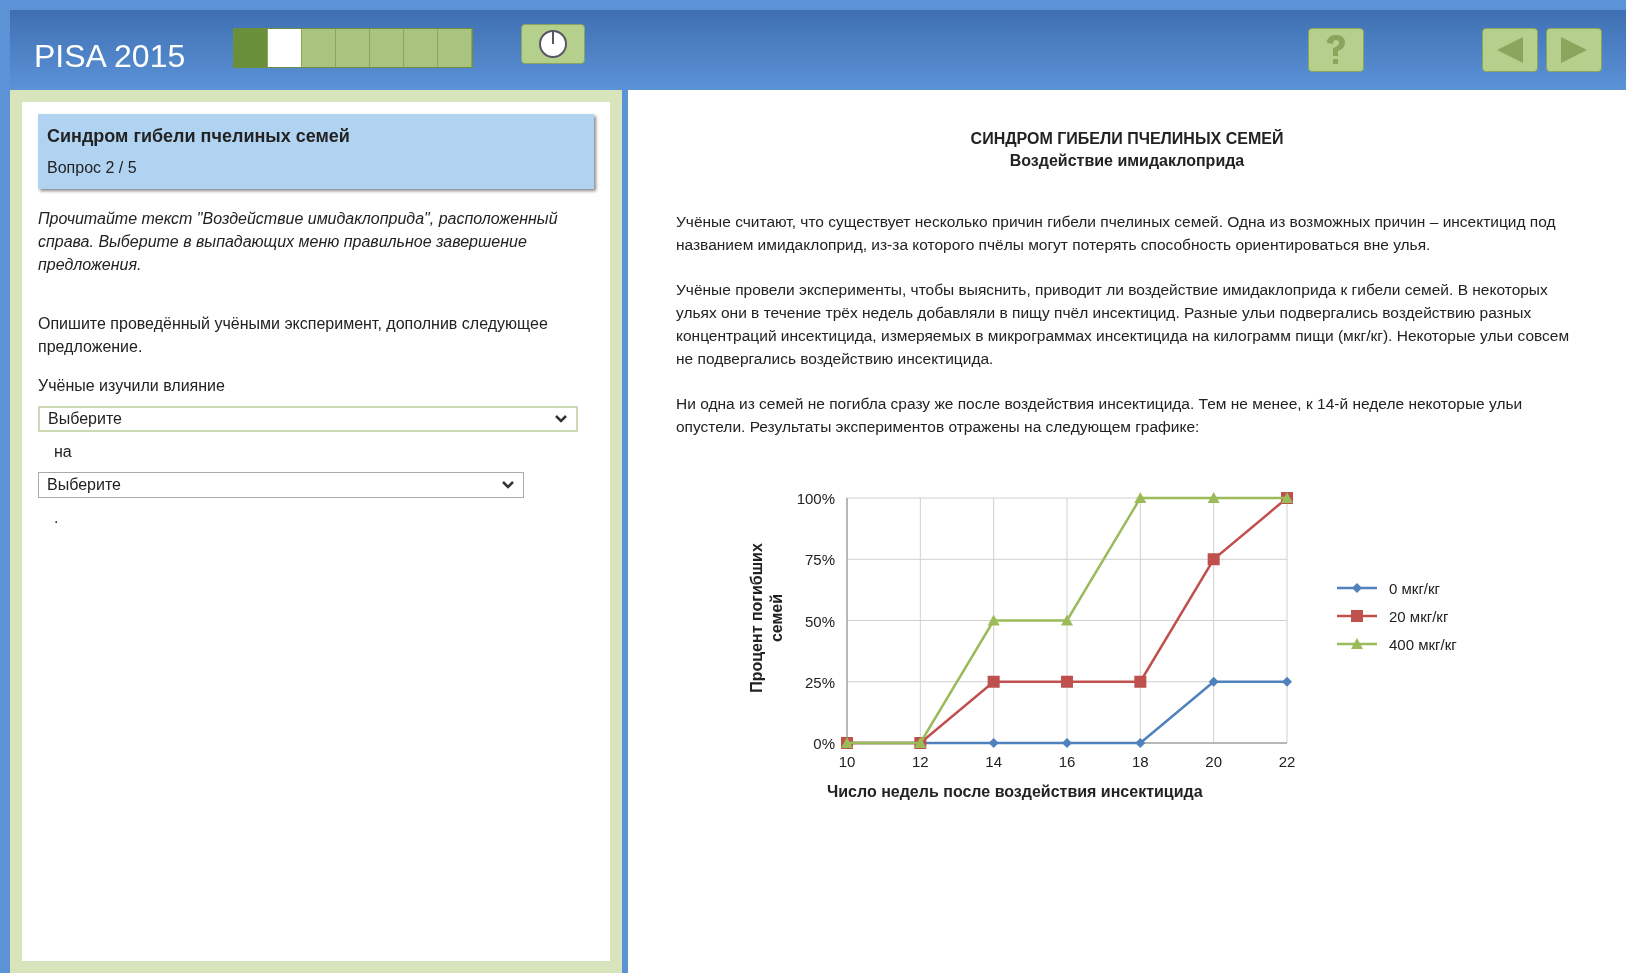 Image resolution: width=1626 pixels, height=973 pixels. Describe the element at coordinates (1423, 645) in the screenshot. I see `legend-label: 400 мкг/кг` at that location.